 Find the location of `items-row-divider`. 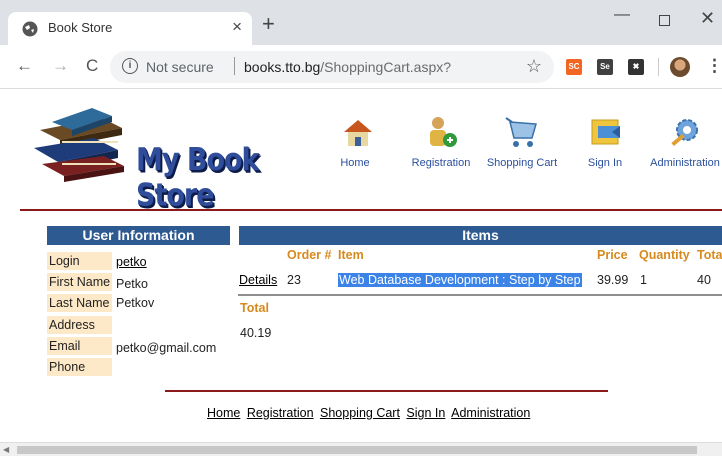

items-row-divider is located at coordinates (480, 295).